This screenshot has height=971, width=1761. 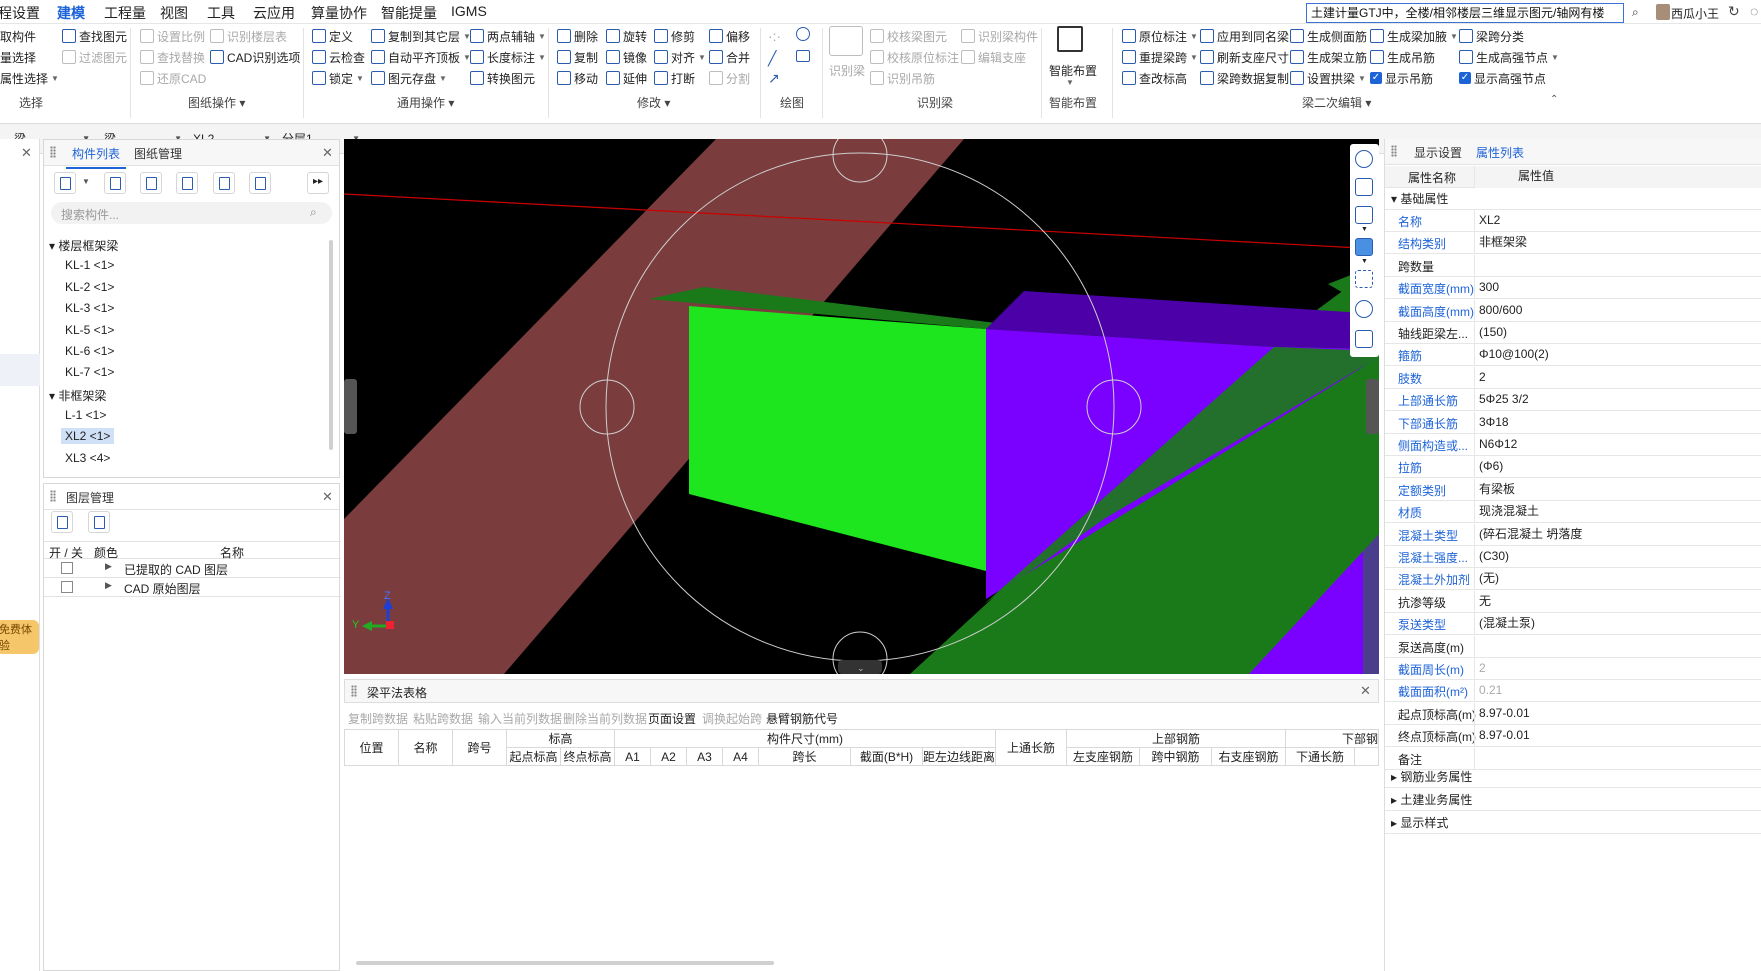 What do you see at coordinates (89, 308) in the screenshot?
I see `tree-item: KL-3 <1>` at bounding box center [89, 308].